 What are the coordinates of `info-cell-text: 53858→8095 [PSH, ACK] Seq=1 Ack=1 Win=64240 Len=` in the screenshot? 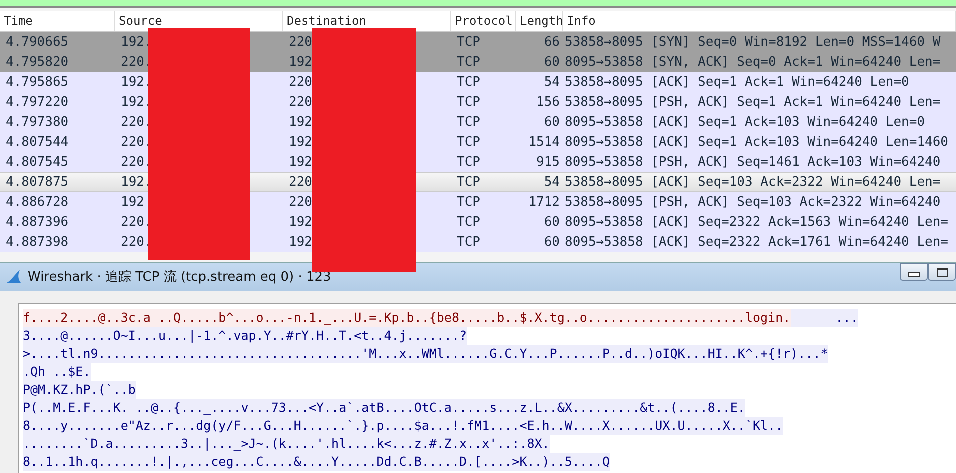 It's located at (753, 102).